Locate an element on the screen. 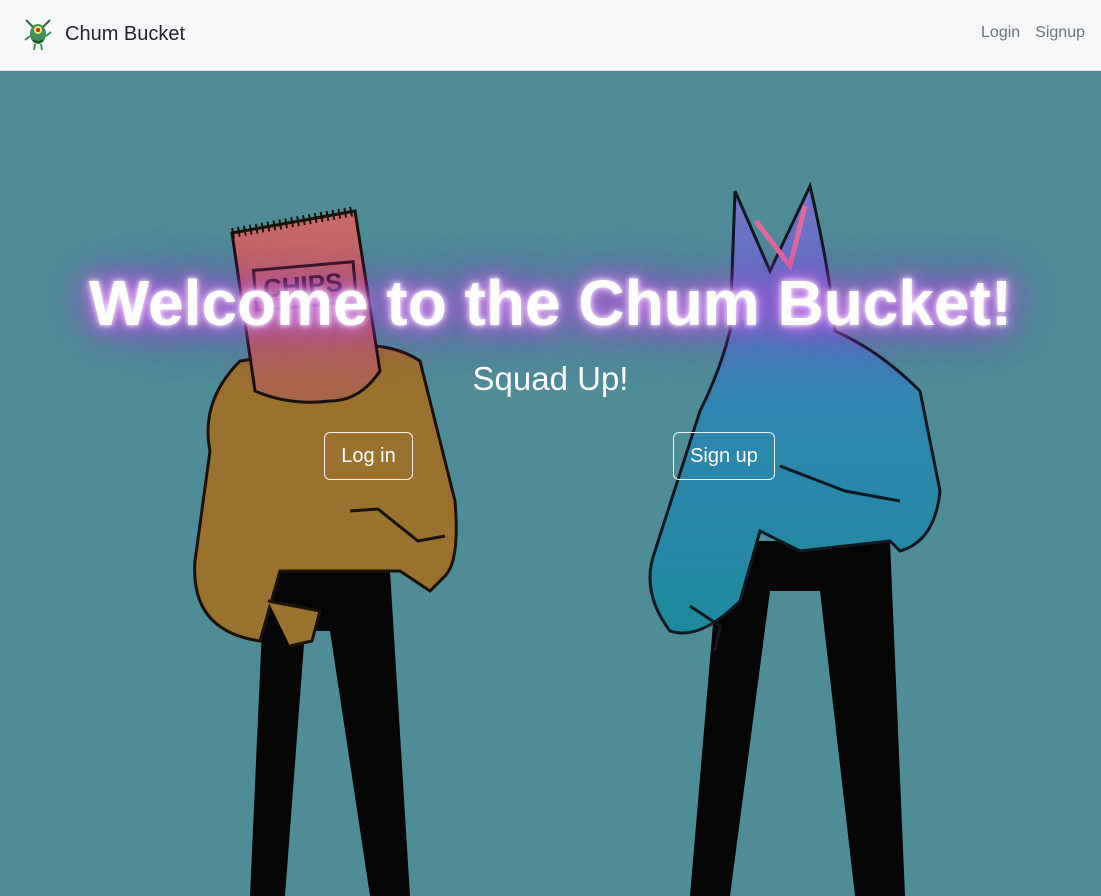 The image size is (1101, 896). login-button: Log in is located at coordinates (368, 456).